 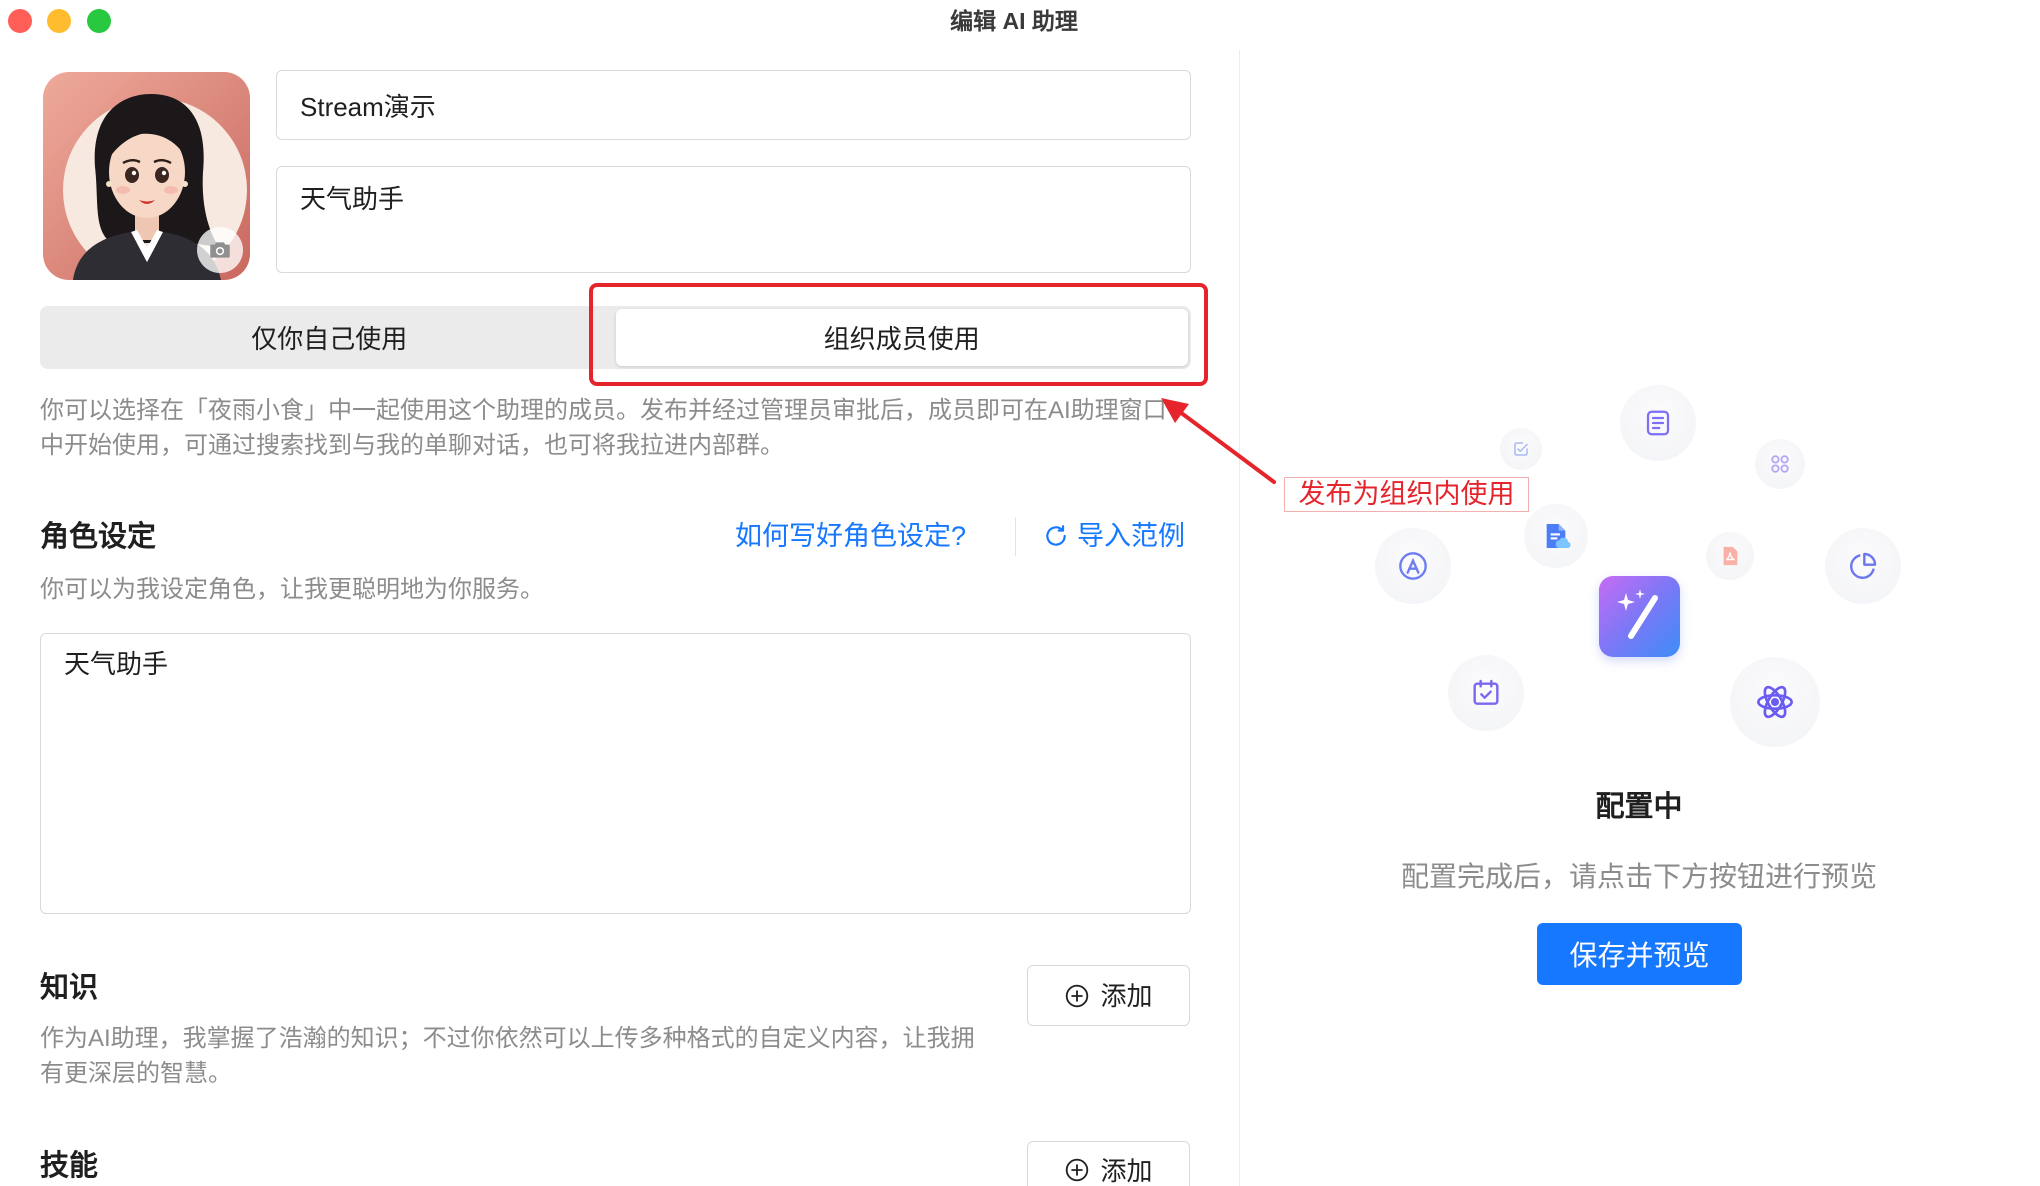 What do you see at coordinates (733, 219) in the screenshot?
I see `assistant-description-textarea: 天气助手` at bounding box center [733, 219].